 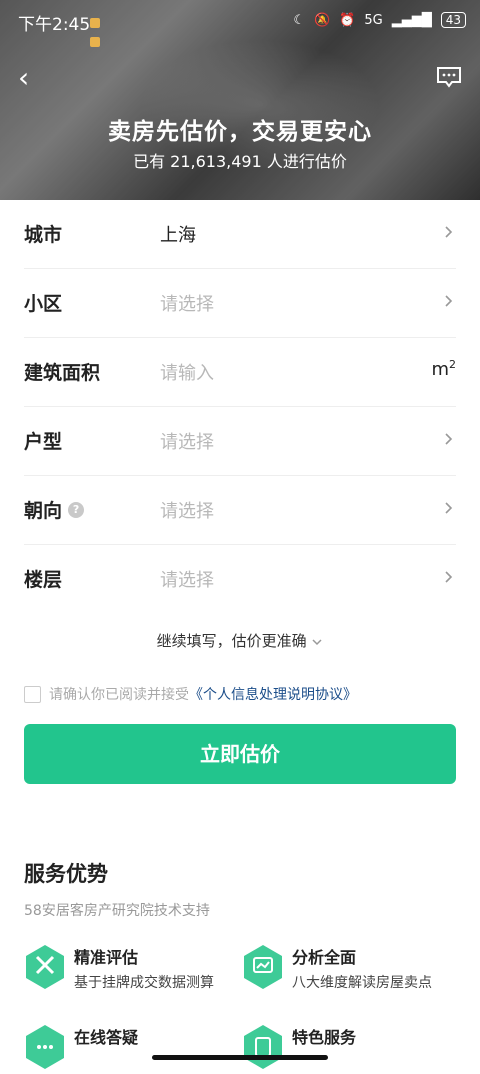 What do you see at coordinates (187, 580) in the screenshot?
I see `floor-placeholder: 请选择` at bounding box center [187, 580].